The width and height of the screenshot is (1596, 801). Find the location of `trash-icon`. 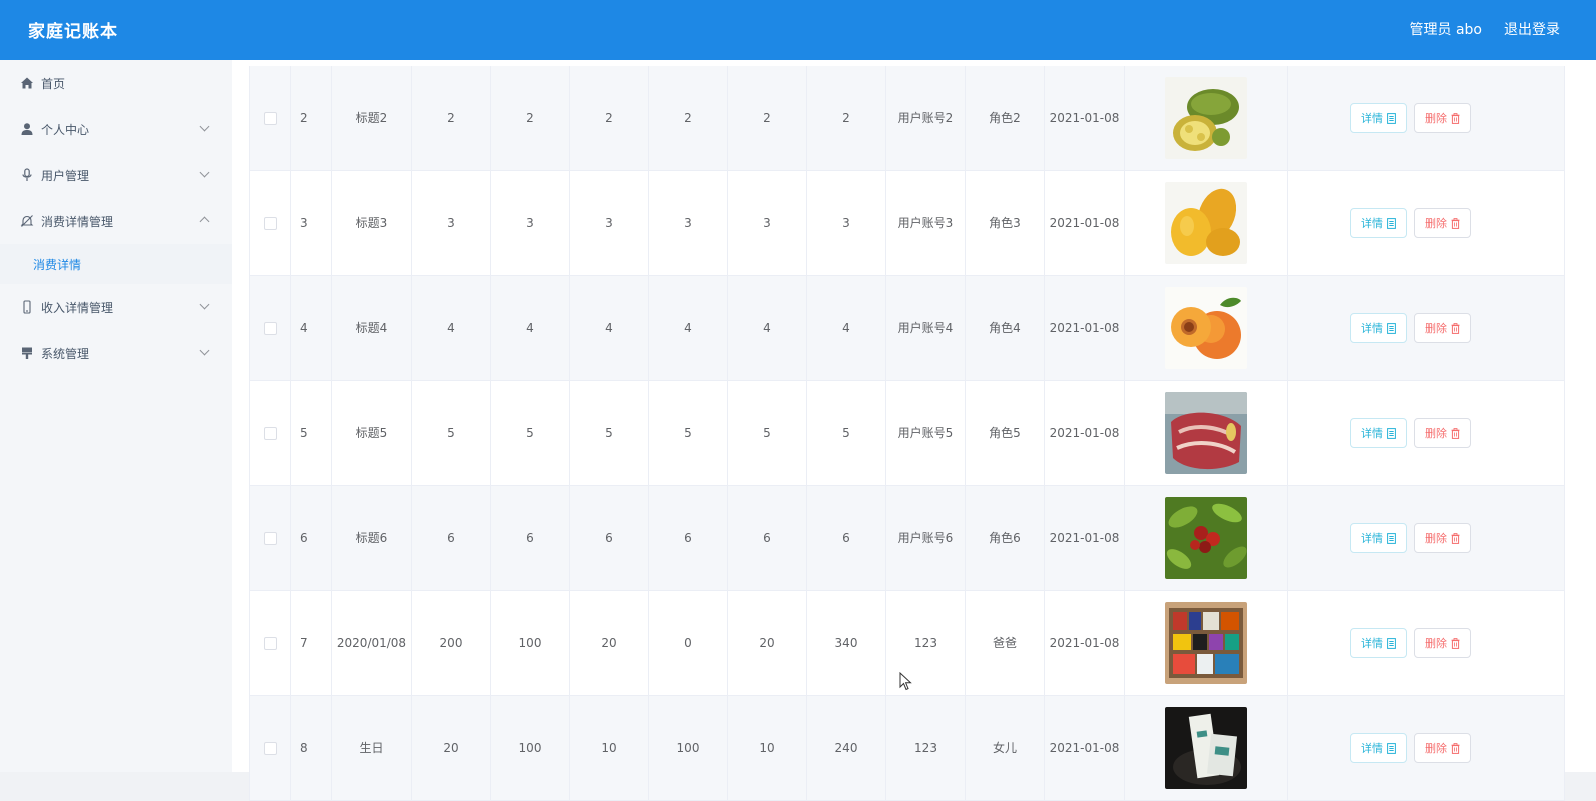

trash-icon is located at coordinates (1455, 643).